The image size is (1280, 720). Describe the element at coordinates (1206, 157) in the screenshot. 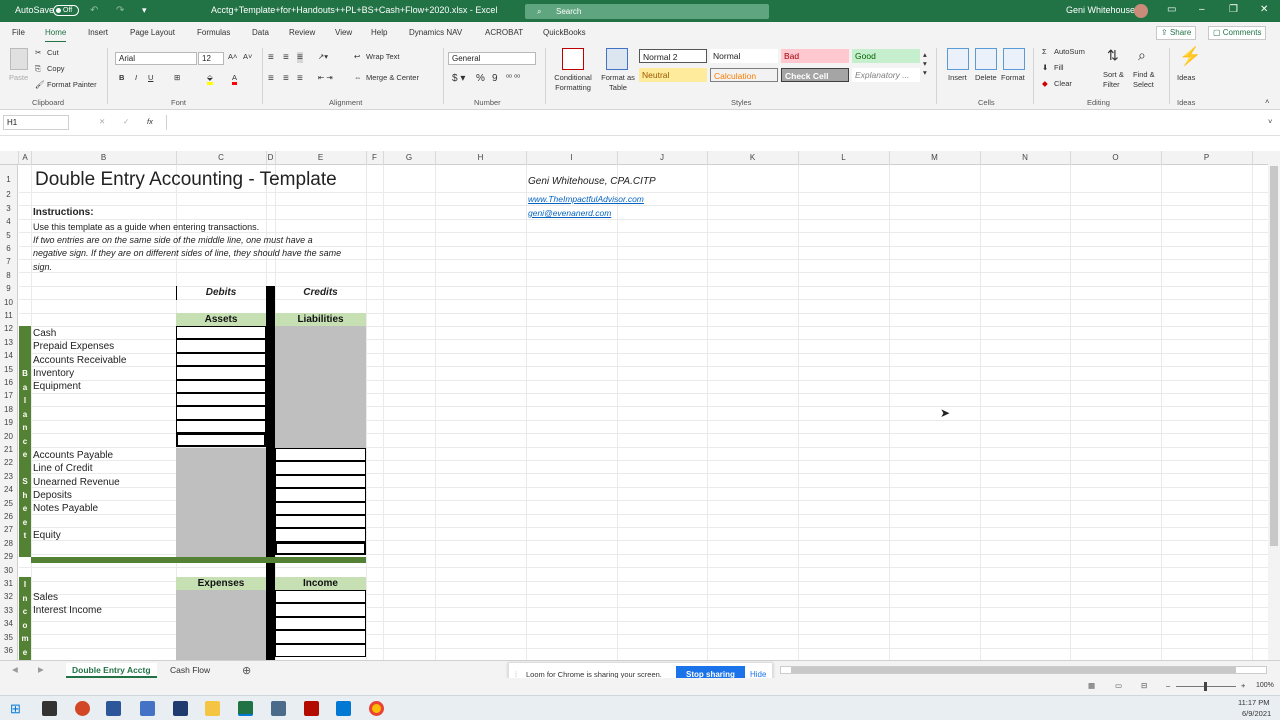

I see `column-header: P` at that location.